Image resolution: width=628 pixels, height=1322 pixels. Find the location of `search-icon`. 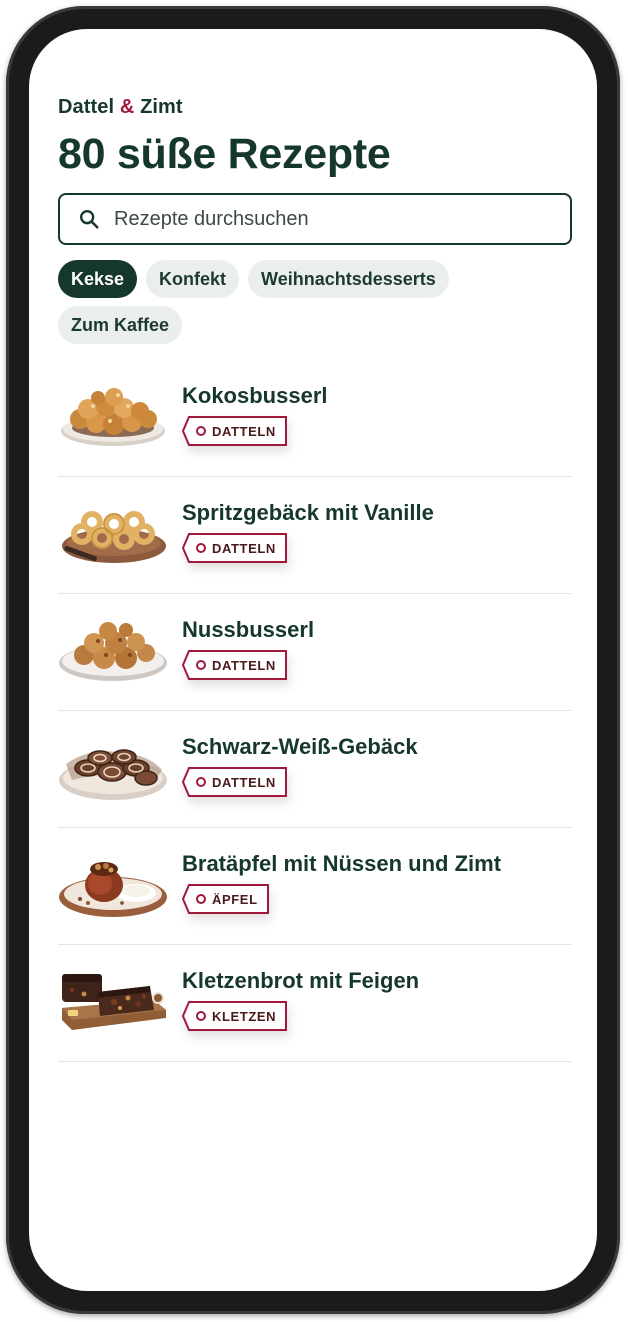

search-icon is located at coordinates (89, 219).